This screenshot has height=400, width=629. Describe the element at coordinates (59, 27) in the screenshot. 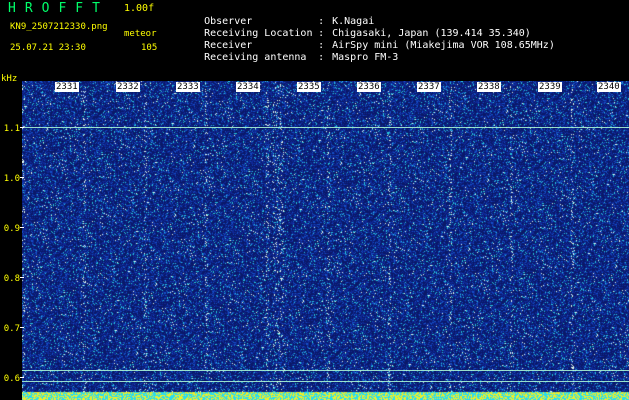

I see `filename-label: KN9_2507212330.png` at that location.